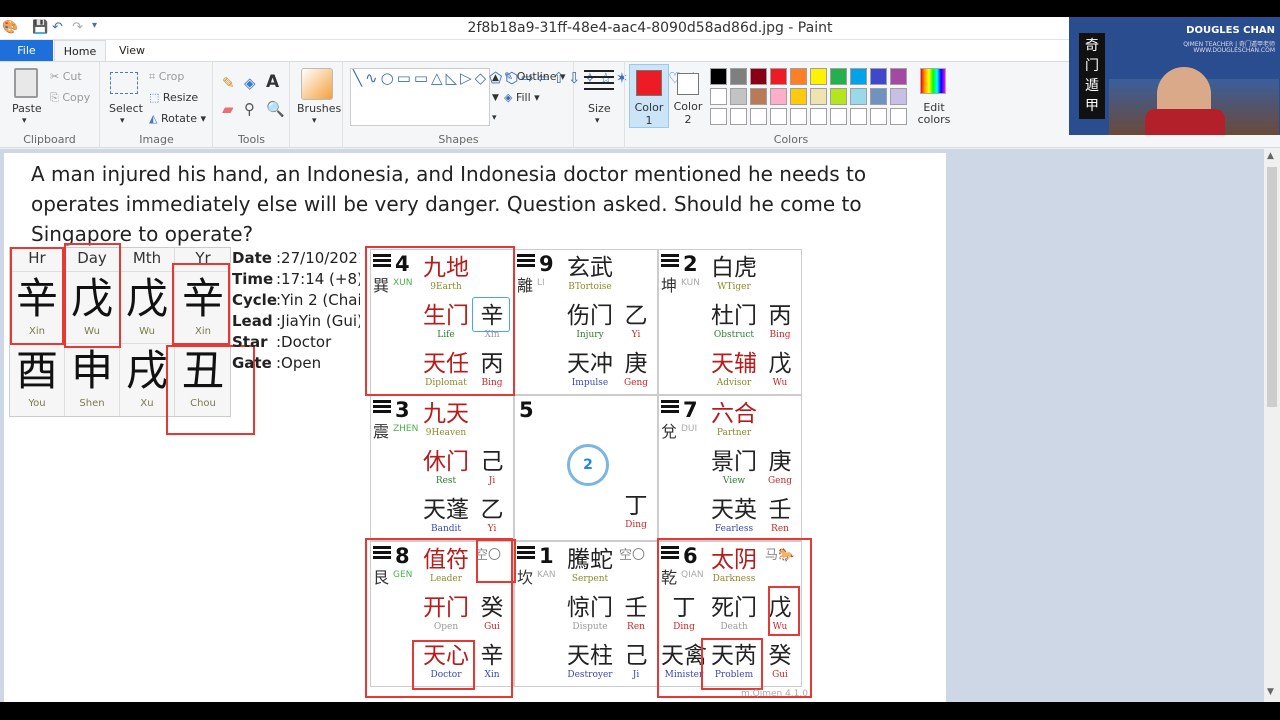  I want to click on heaven-stem-en: Geng, so click(780, 481).